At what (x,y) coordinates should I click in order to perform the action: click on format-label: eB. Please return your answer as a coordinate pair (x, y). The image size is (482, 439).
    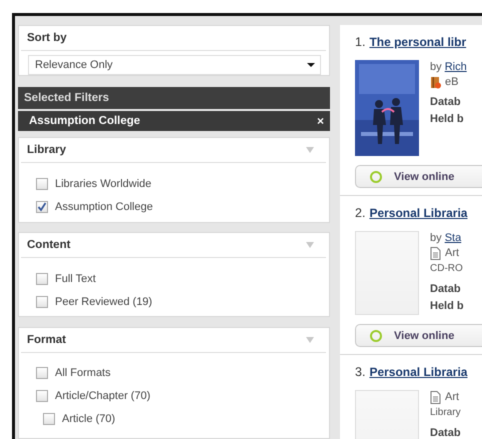
    Looking at the image, I should click on (451, 82).